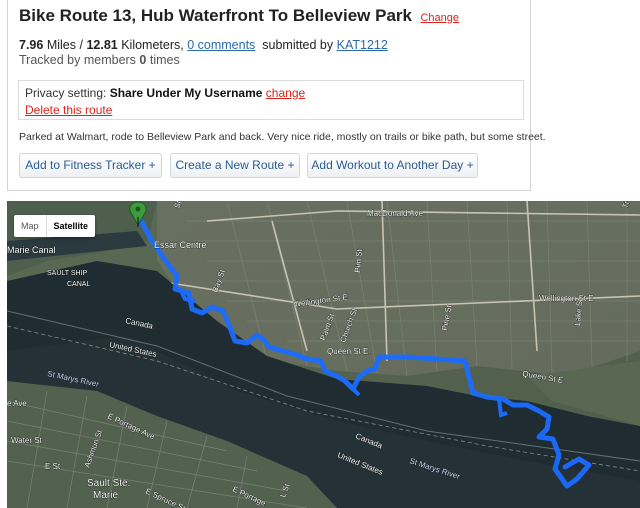 The image size is (640, 508). Describe the element at coordinates (17, 403) in the screenshot. I see `ave-label: e Ave` at that location.